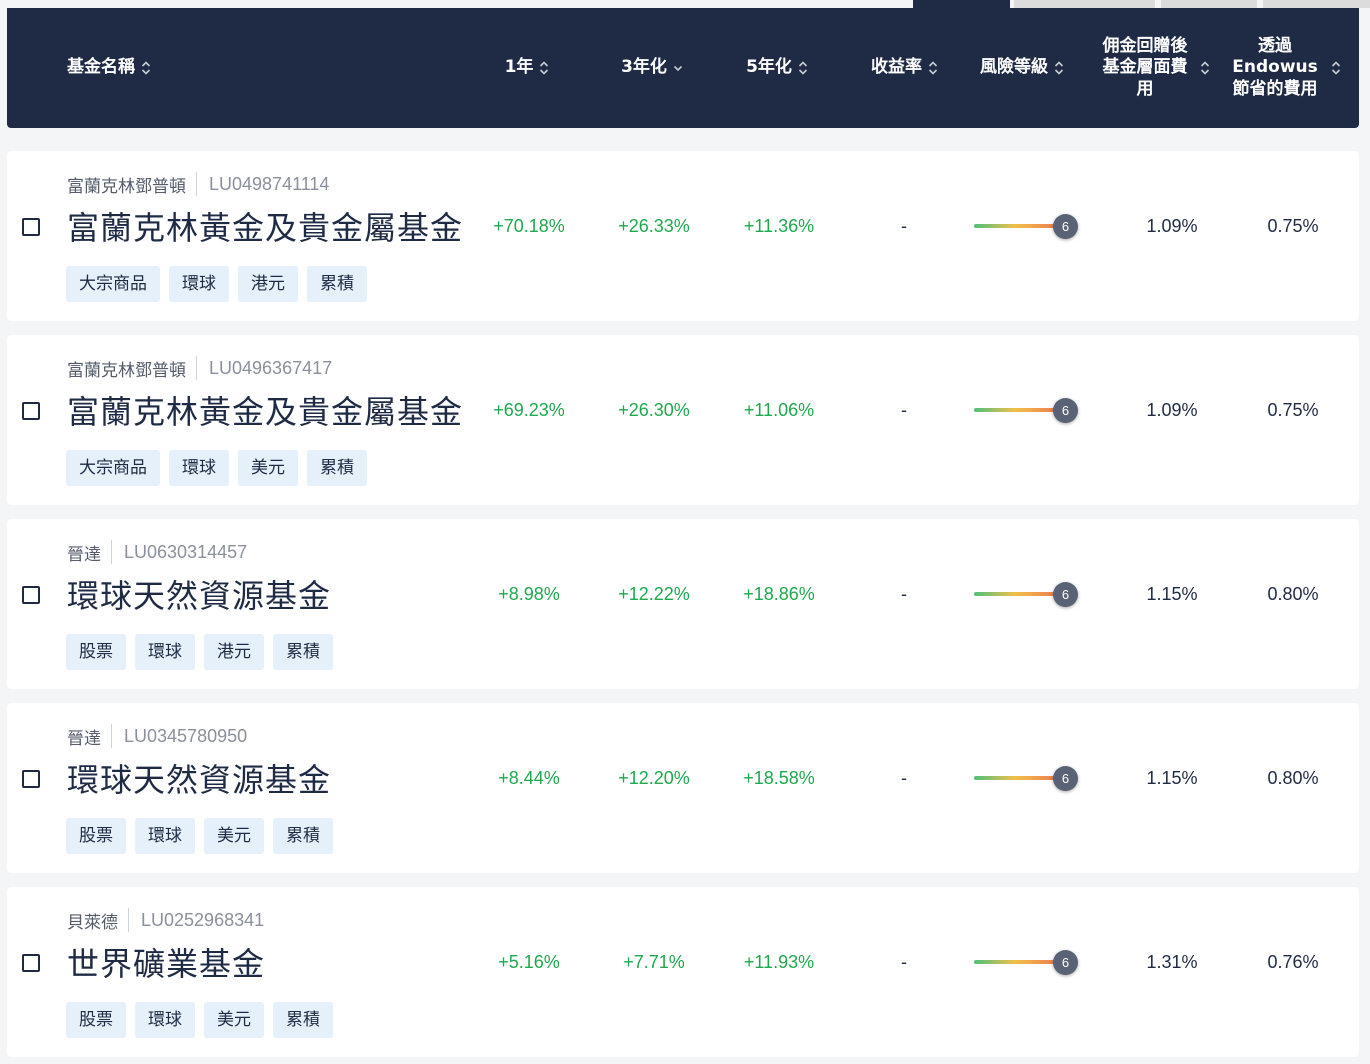  Describe the element at coordinates (779, 594) in the screenshot. I see `return-5y: +18.86%` at that location.